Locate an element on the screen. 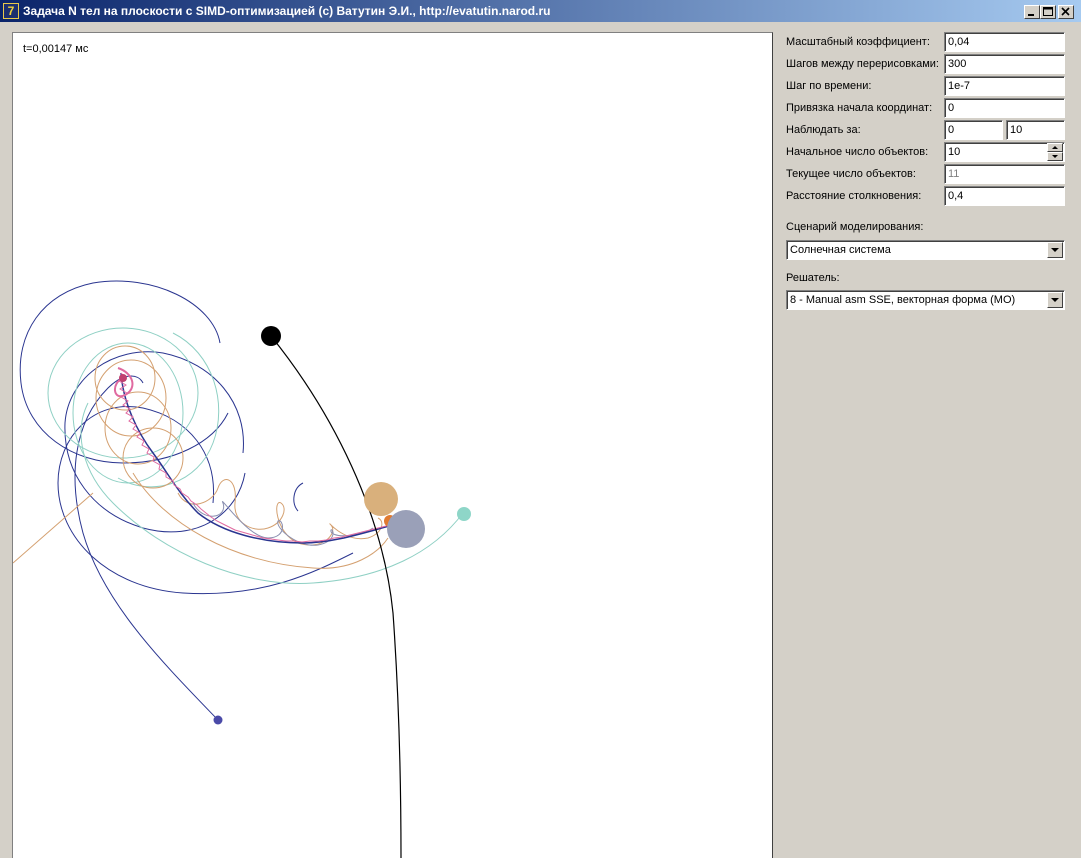 Image resolution: width=1081 pixels, height=858 pixels. close-button is located at coordinates (1066, 12).